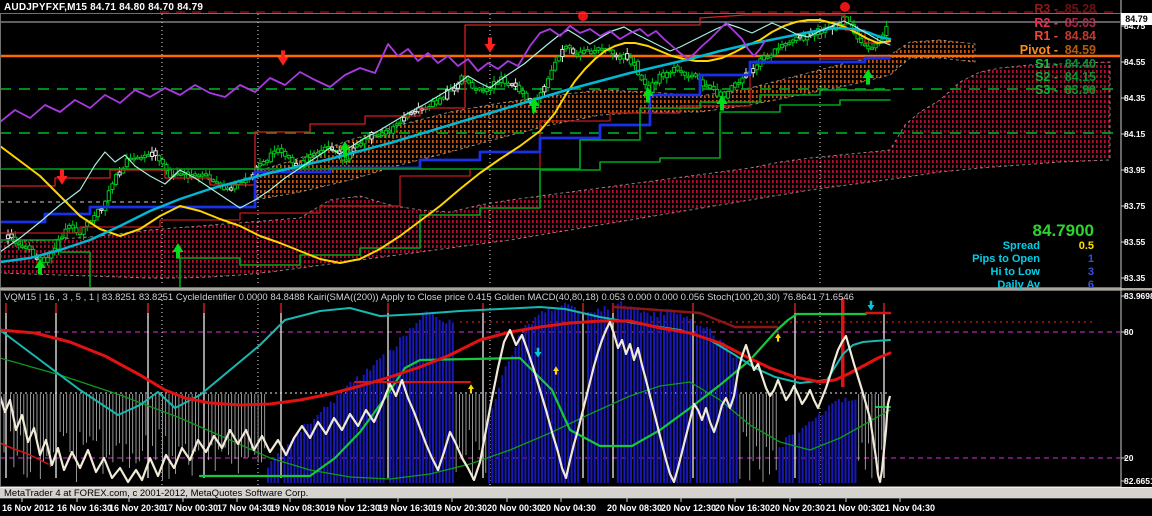  I want to click on pivot-level-value: 84.15, so click(1080, 77).